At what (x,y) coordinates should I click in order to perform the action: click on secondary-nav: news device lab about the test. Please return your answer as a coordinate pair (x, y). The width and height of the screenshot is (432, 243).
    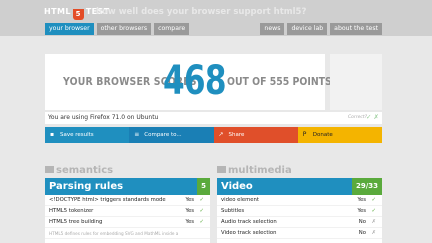
    Looking at the image, I should click on (321, 29).